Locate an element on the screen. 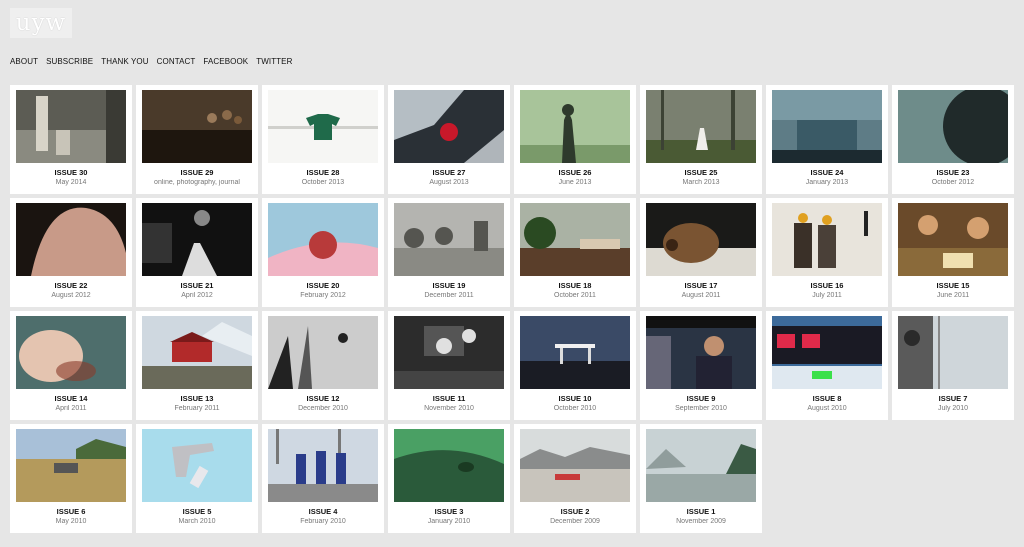 The width and height of the screenshot is (1024, 547). issue-card: ISSUE 25 March 2013 is located at coordinates (701, 139).